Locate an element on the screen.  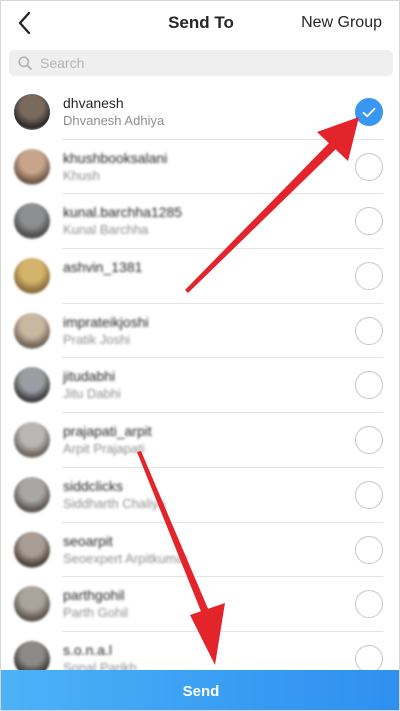
contact-username: prajapati_arpit is located at coordinates (107, 431).